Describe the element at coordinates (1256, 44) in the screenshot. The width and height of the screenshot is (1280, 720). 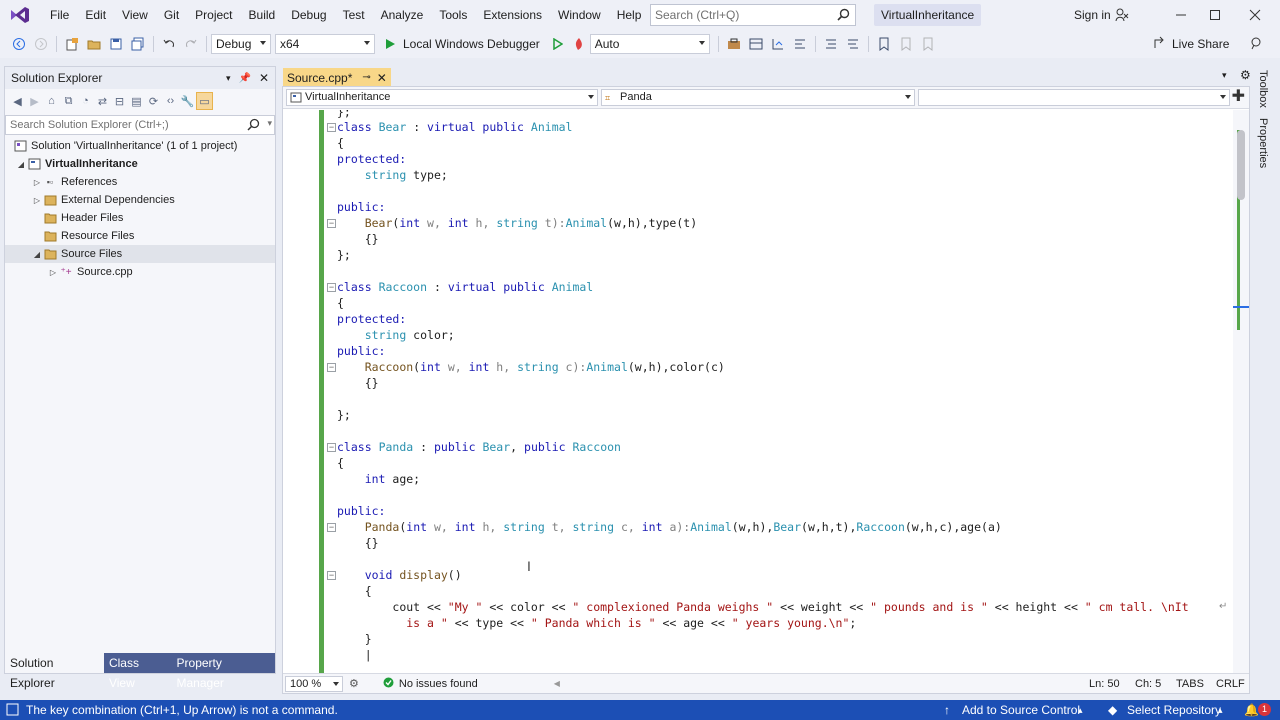
I see `feedback-icon` at that location.